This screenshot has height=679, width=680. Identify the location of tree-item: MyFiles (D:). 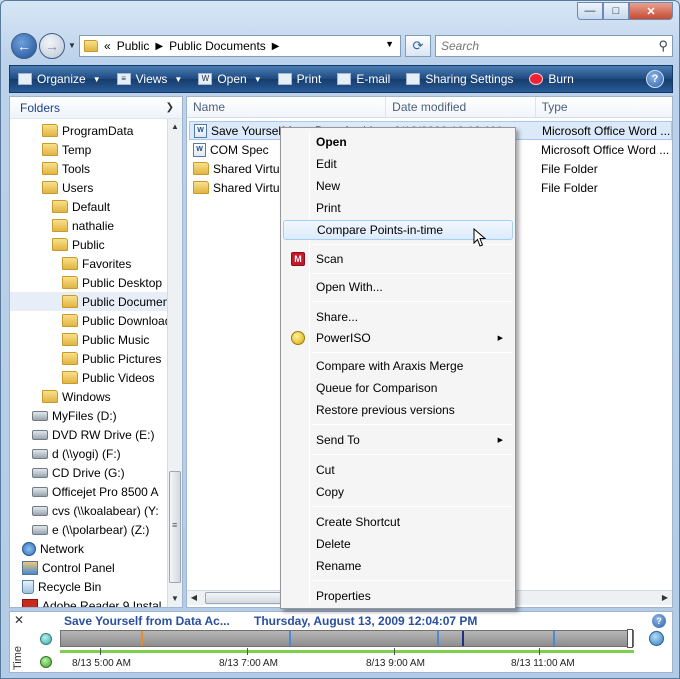
(89, 415).